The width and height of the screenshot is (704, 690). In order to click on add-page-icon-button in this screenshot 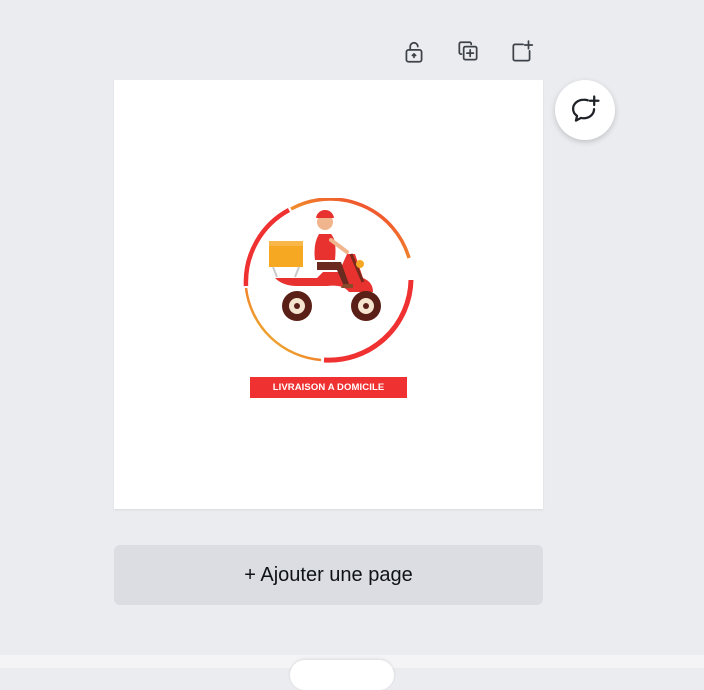, I will do `click(522, 52)`.